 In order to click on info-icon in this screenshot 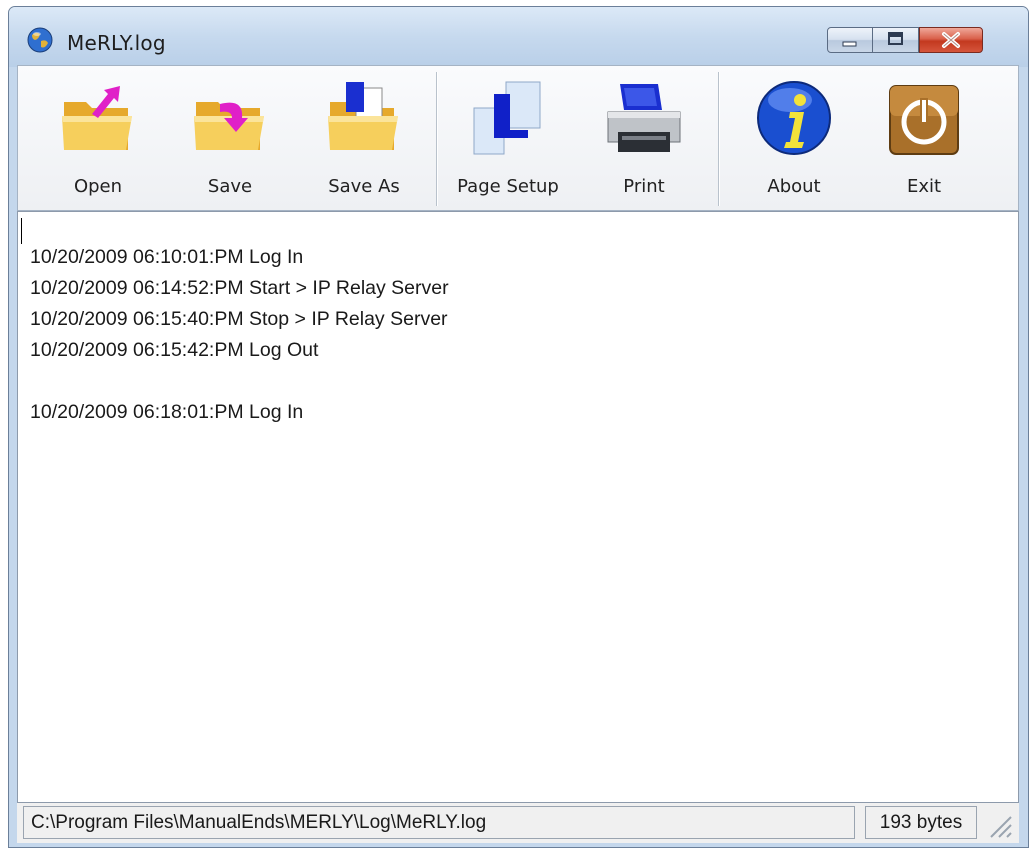, I will do `click(794, 118)`.